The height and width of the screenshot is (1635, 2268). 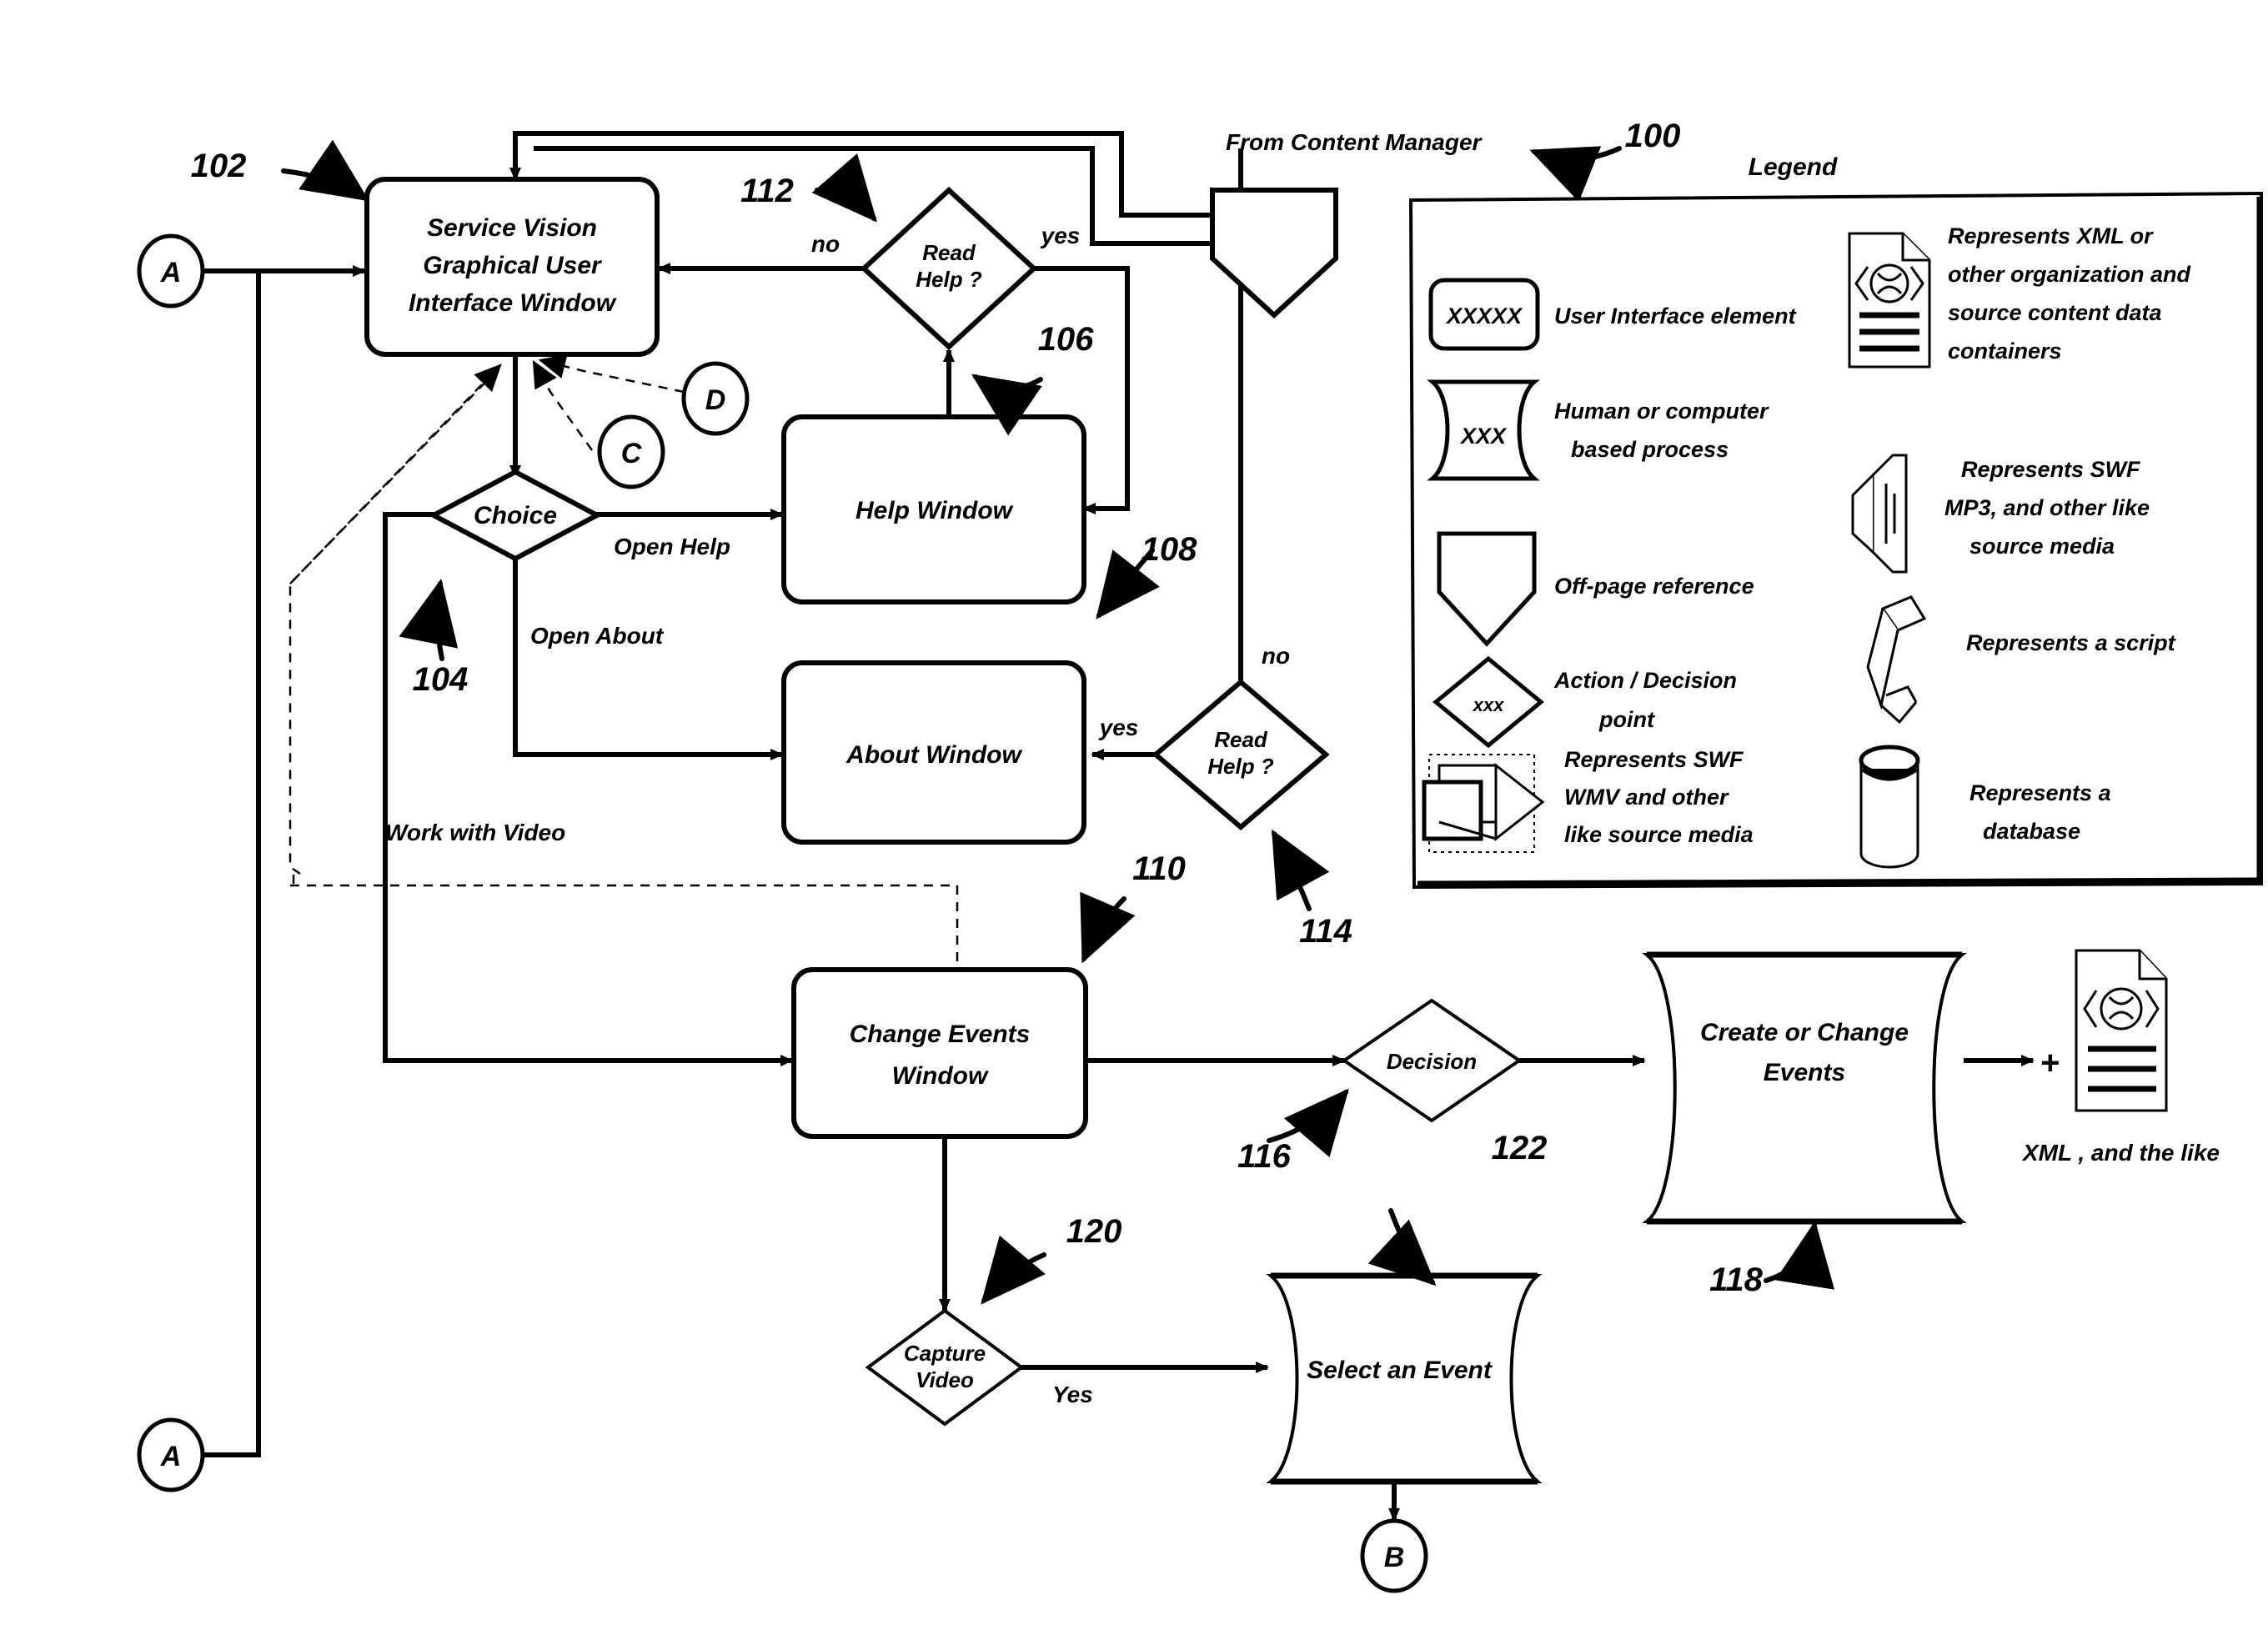 What do you see at coordinates (1645, 680) in the screenshot?
I see `legend-label-action-decision-1: Action / Decision` at bounding box center [1645, 680].